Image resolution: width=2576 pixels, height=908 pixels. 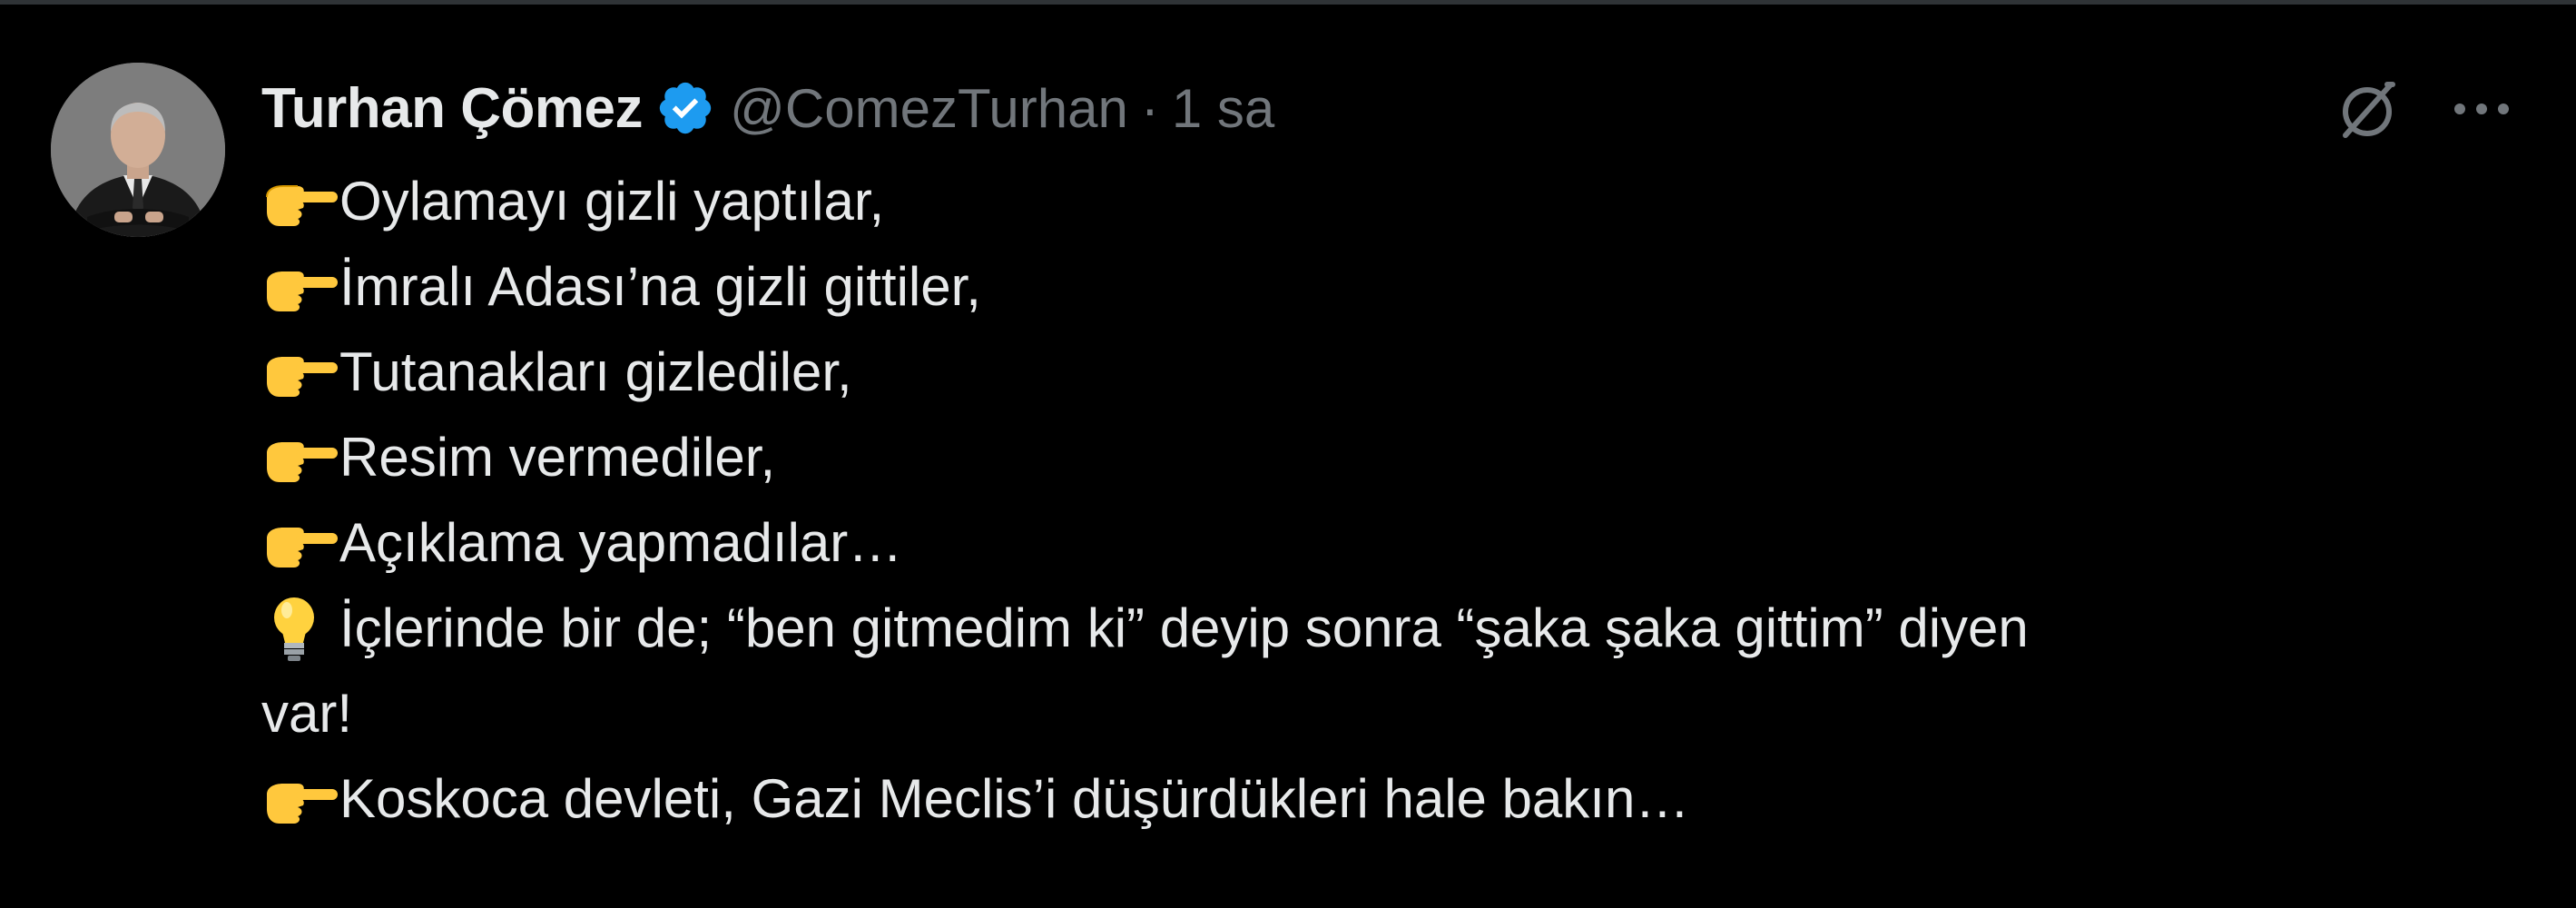 I want to click on tweet-line: var!, so click(x=1396, y=713).